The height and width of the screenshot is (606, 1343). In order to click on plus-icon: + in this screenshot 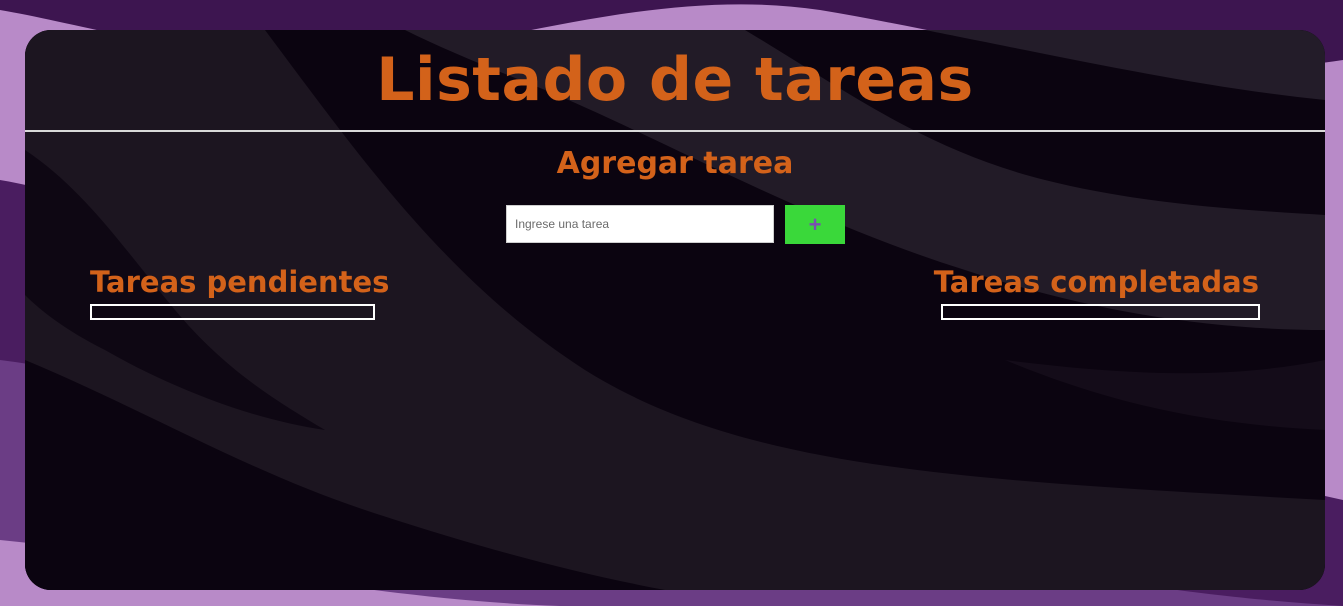, I will do `click(815, 224)`.